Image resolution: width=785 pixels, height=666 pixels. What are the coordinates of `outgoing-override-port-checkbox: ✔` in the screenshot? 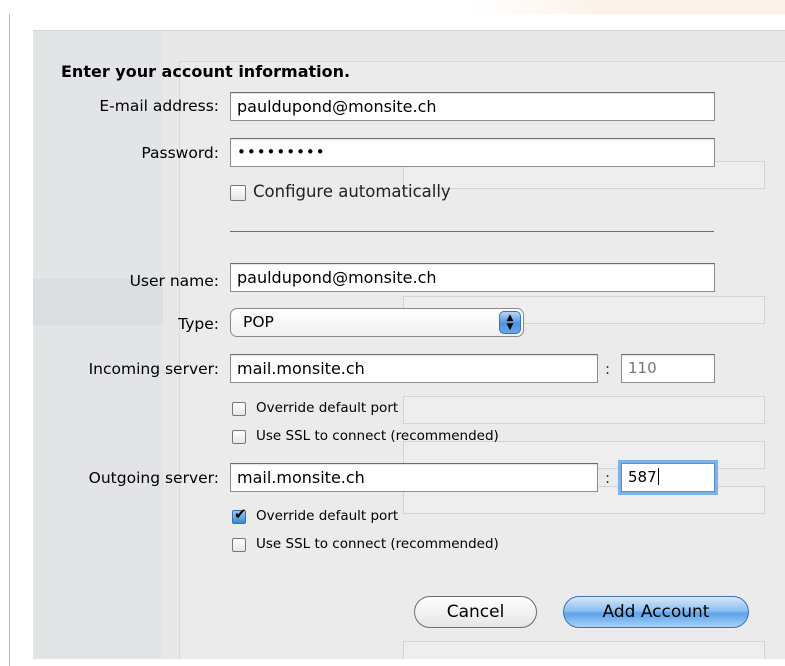 It's located at (239, 514).